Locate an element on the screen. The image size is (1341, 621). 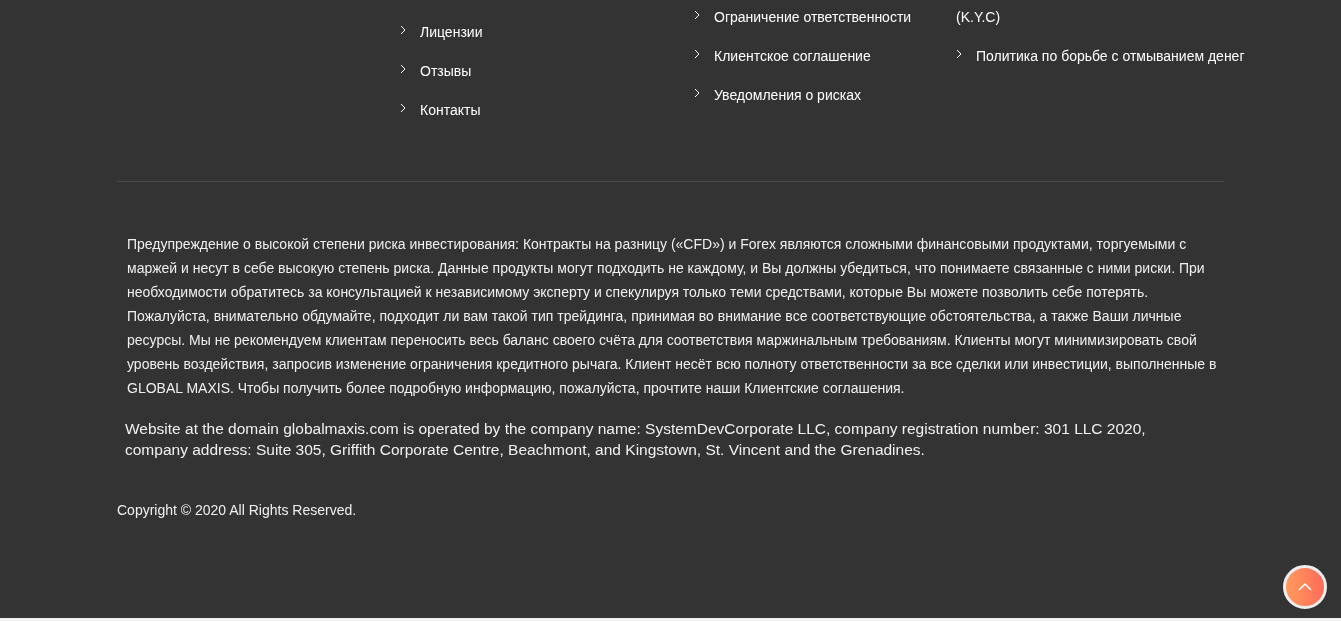
footer-link: Уведомления о рисках is located at coordinates (809, 95).